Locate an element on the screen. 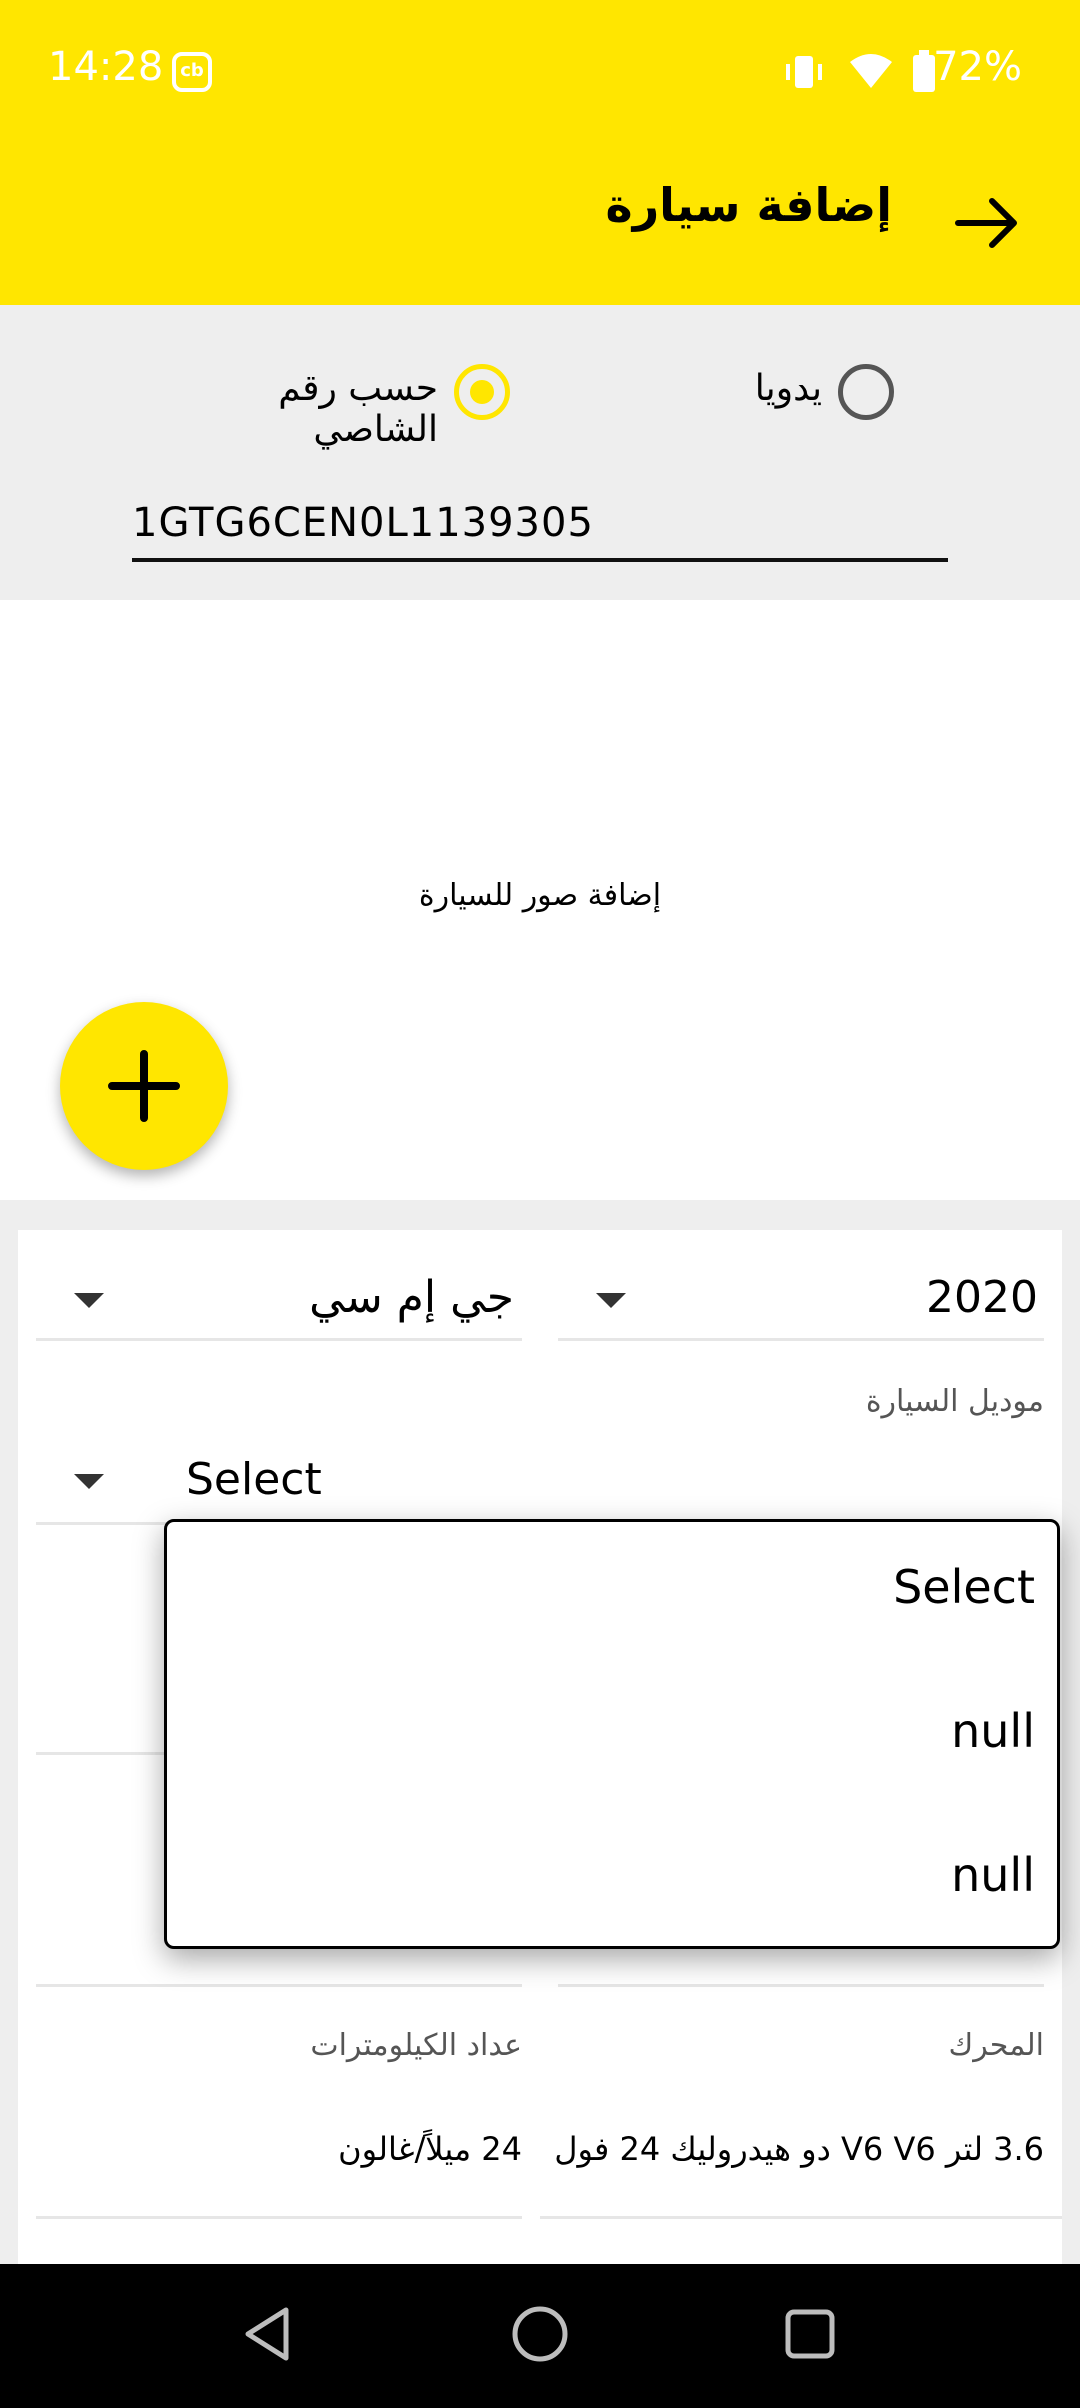 This screenshot has height=2408, width=1080. radio-by-vin-label: حسب رقم الشاصي is located at coordinates (293, 409).